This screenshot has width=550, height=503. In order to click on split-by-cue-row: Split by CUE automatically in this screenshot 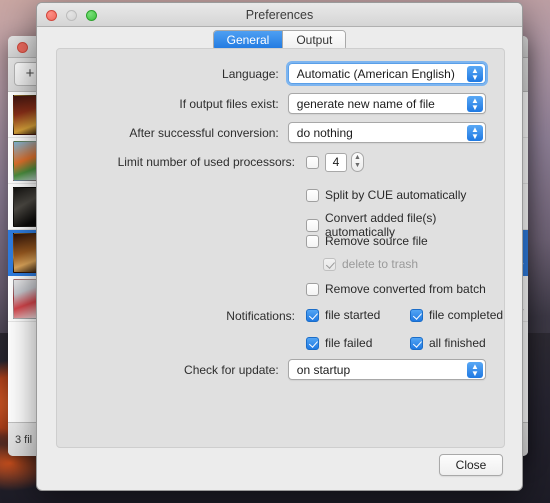, I will do `click(386, 195)`.